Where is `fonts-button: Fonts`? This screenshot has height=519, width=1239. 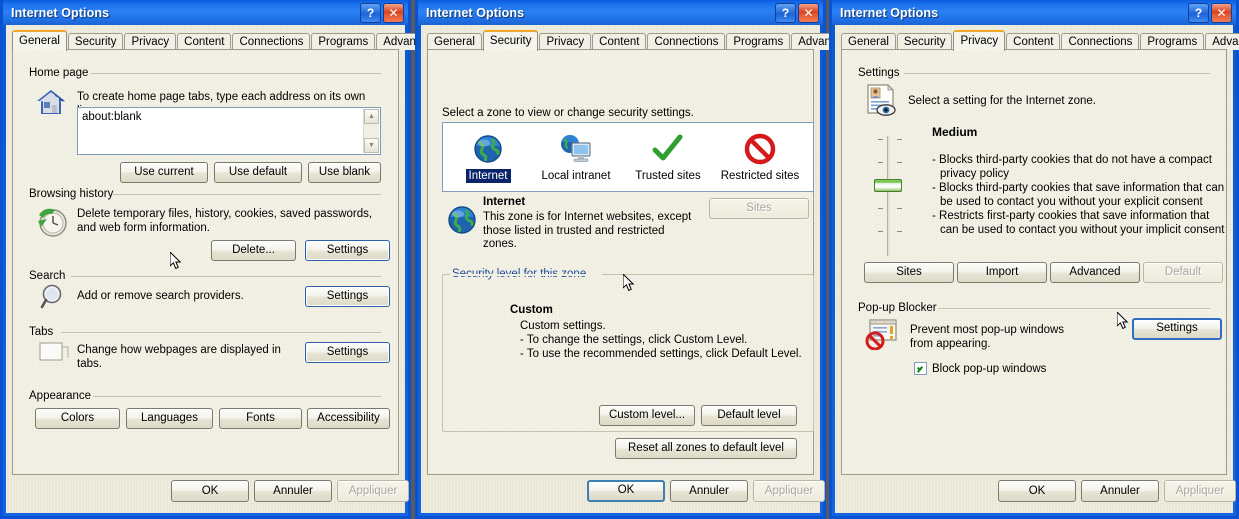 fonts-button: Fonts is located at coordinates (260, 418).